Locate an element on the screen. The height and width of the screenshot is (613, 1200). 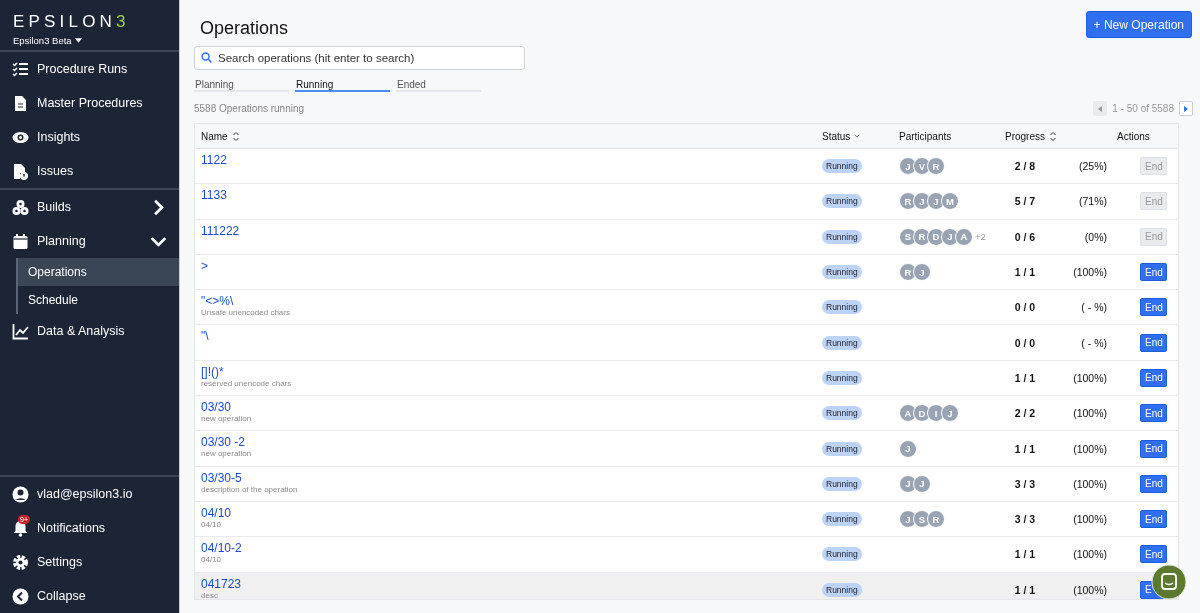
column-header: Participants is located at coordinates (925, 136).